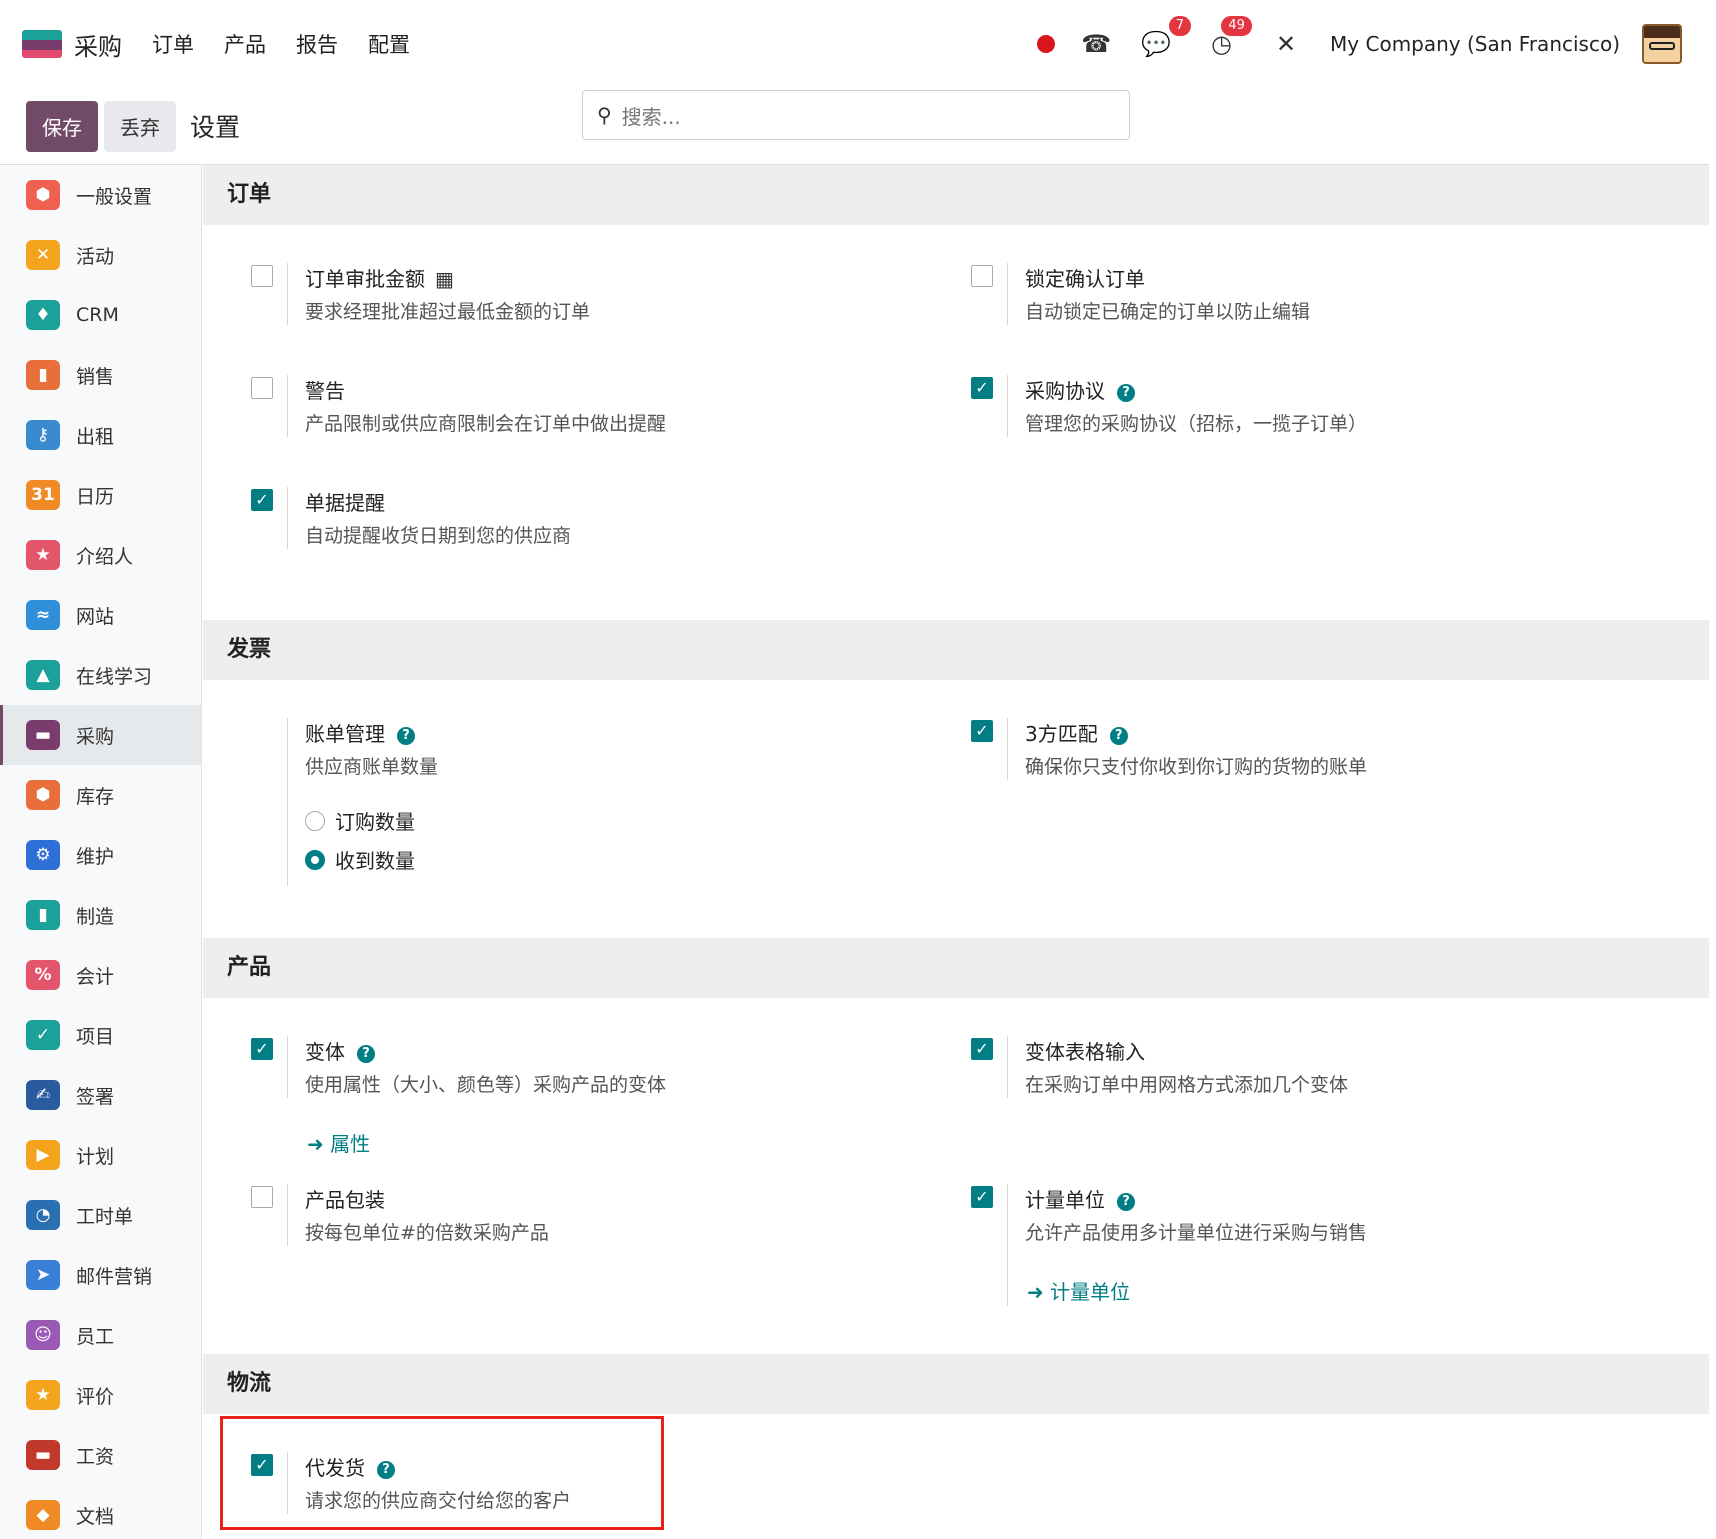 Image resolution: width=1716 pixels, height=1539 pixels. I want to click on sidebar-item: ✓ 项目, so click(100, 1035).